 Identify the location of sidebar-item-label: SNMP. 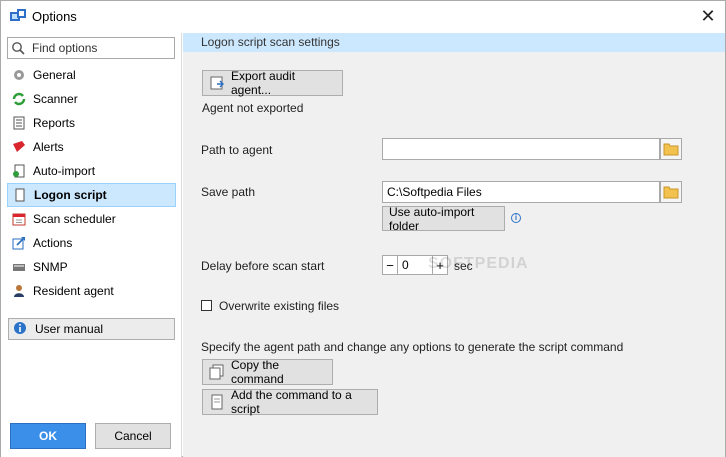
(50, 267).